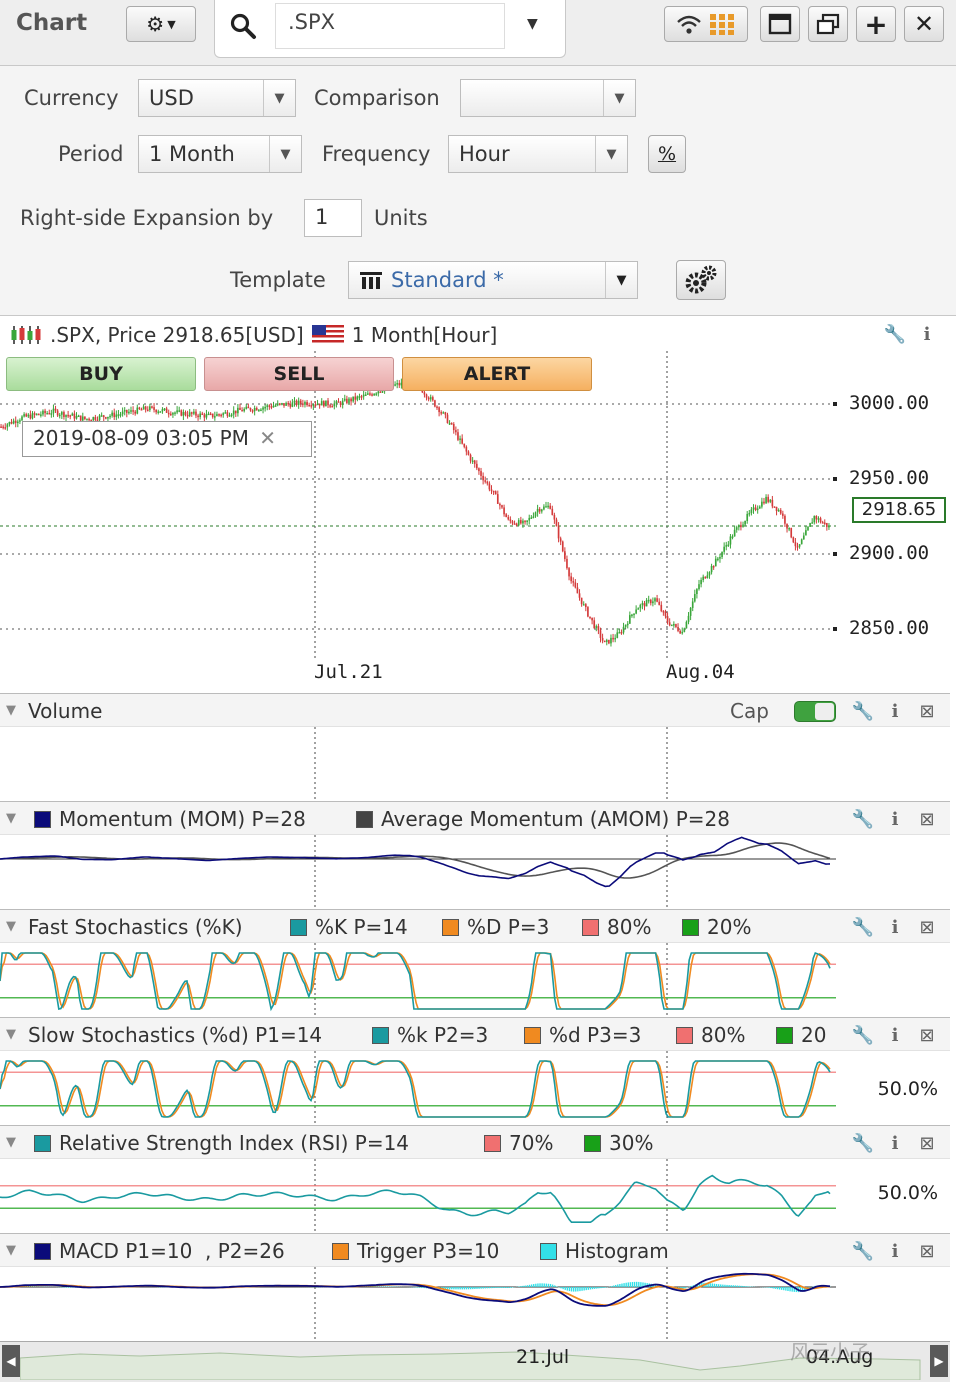  I want to click on signal-grid-button, so click(706, 24).